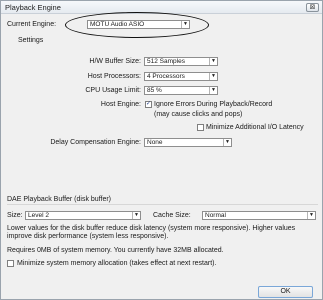  What do you see at coordinates (215, 215) in the screenshot?
I see `cache-size-value: Normal` at bounding box center [215, 215].